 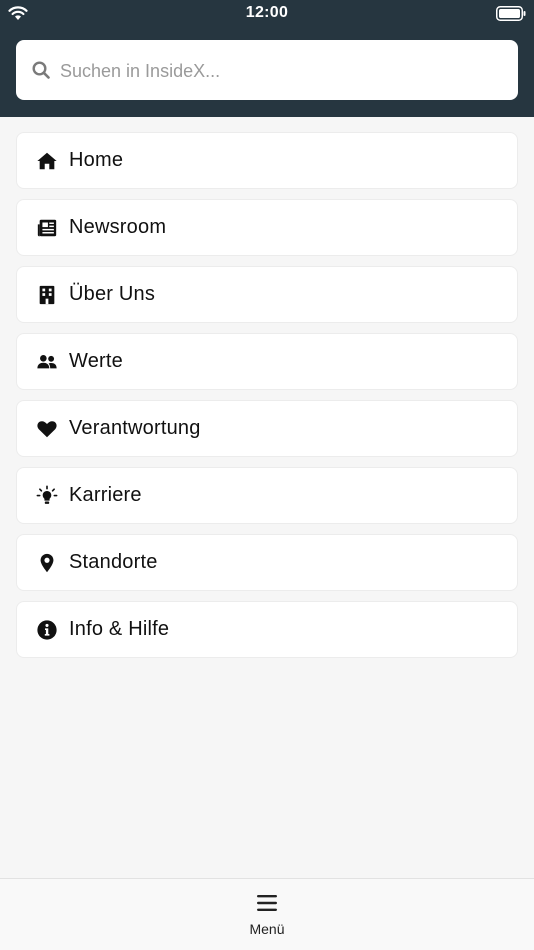 I want to click on search-input, so click(x=280, y=71).